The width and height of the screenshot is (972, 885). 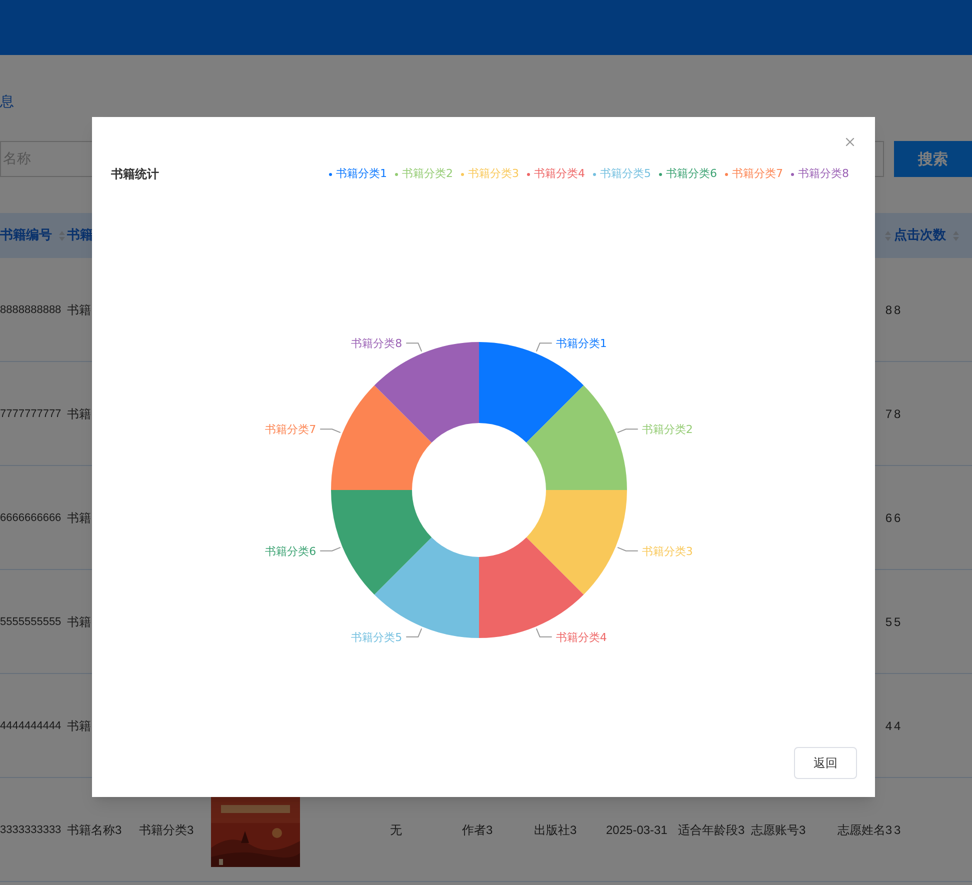 What do you see at coordinates (933, 159) in the screenshot?
I see `search-button: 搜索` at bounding box center [933, 159].